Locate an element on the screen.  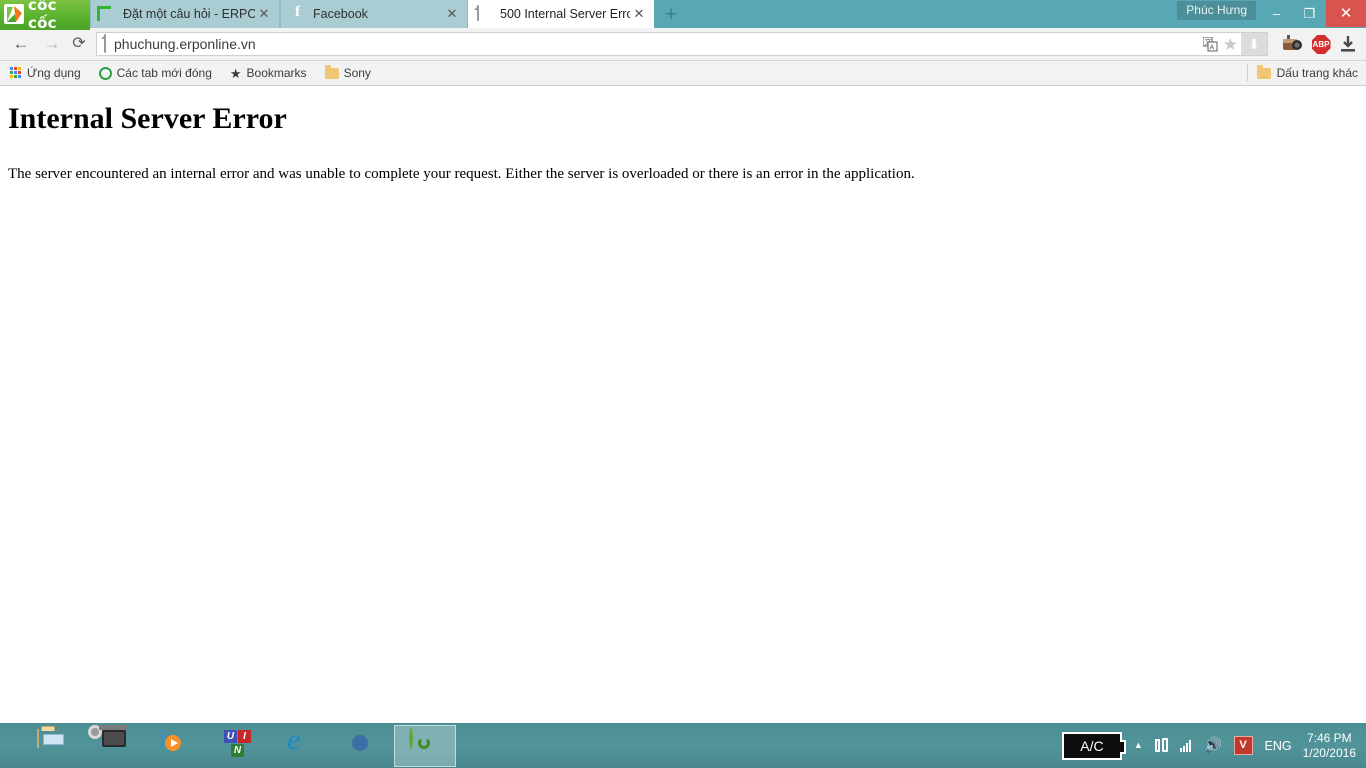
close-window-button: ✕ is located at coordinates (1346, 13).